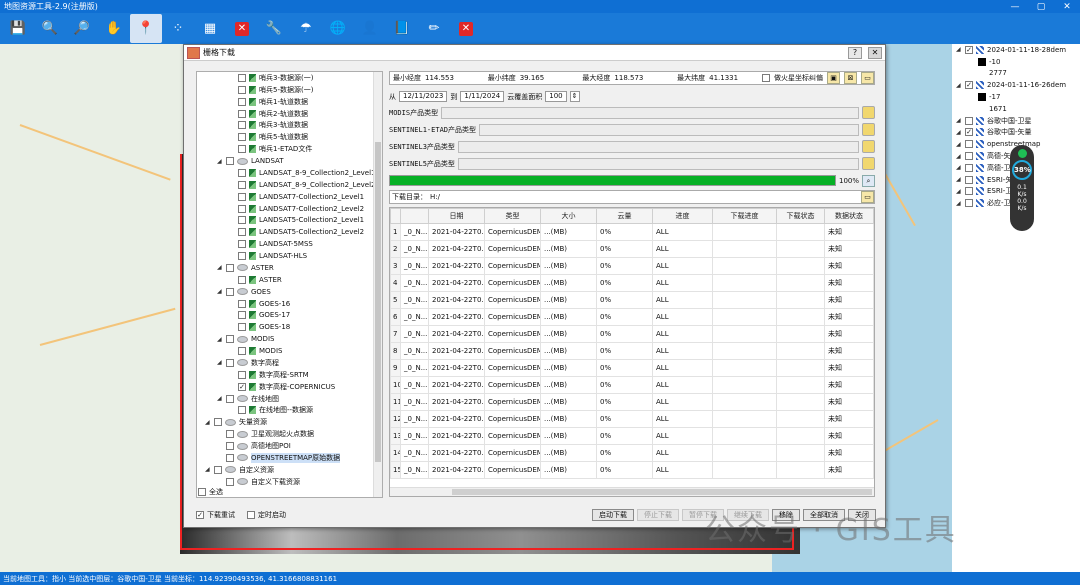  What do you see at coordinates (289, 351) in the screenshot?
I see `tree-item: MODIS` at bounding box center [289, 351].